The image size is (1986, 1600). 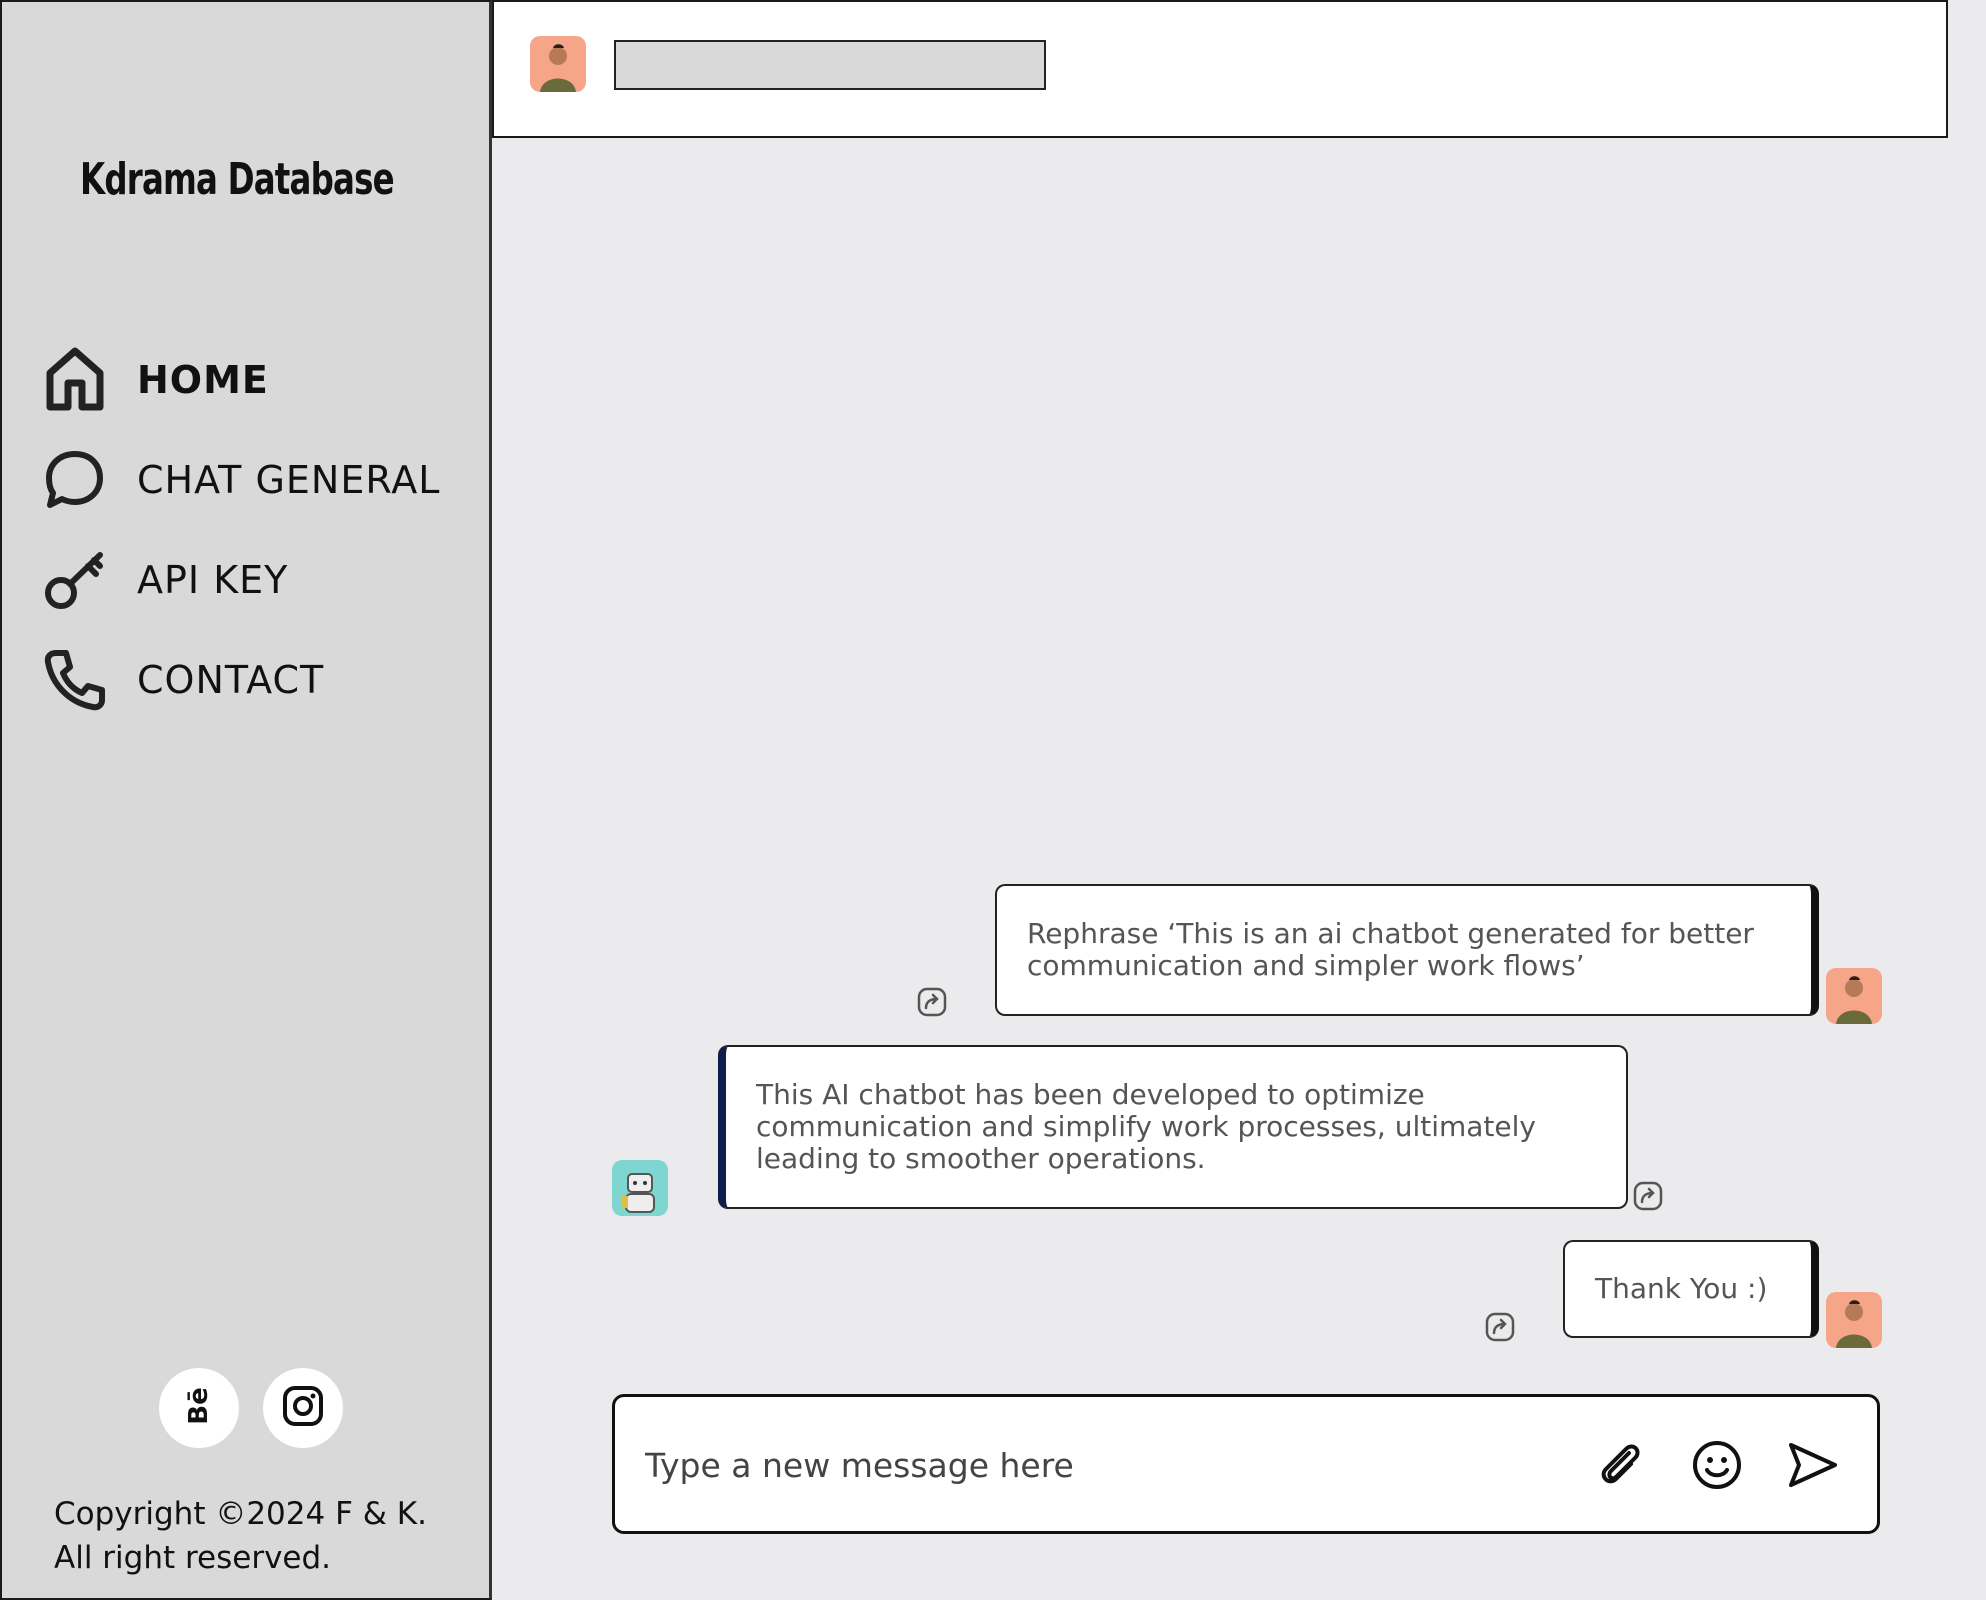 I want to click on brand-title: Kdrama Database, so click(x=237, y=179).